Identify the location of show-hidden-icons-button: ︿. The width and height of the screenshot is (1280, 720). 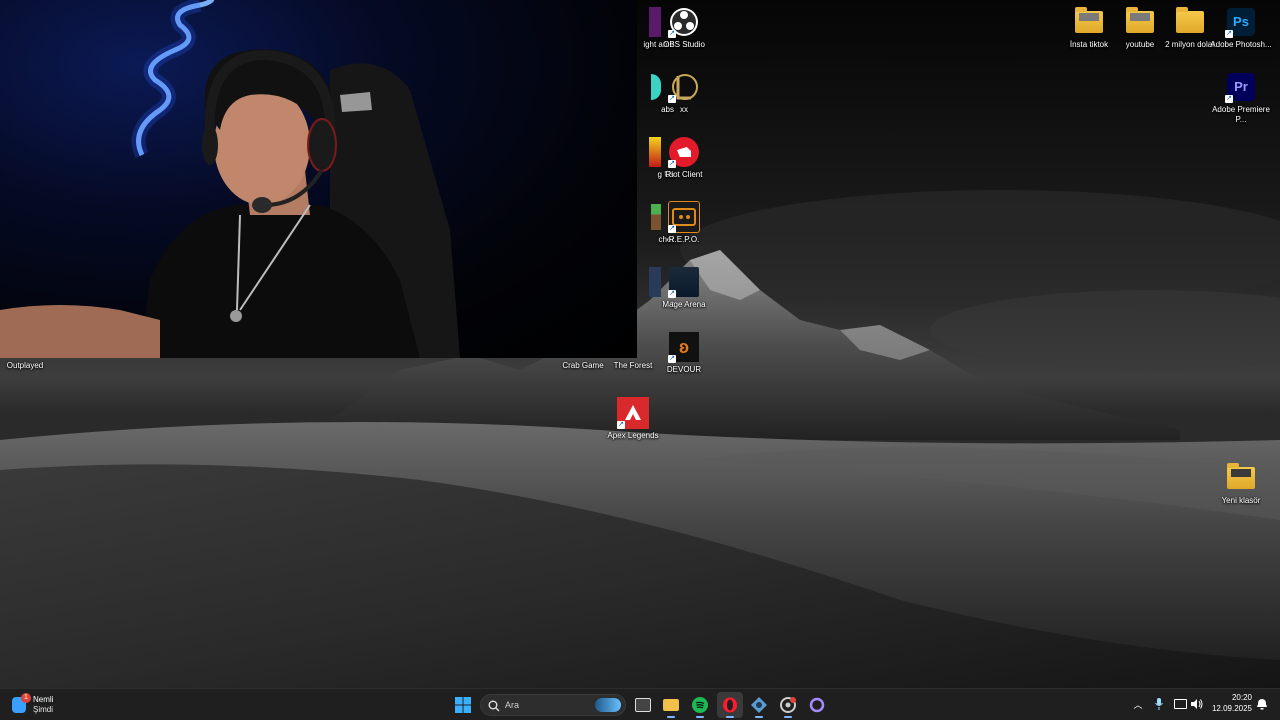
(1138, 704).